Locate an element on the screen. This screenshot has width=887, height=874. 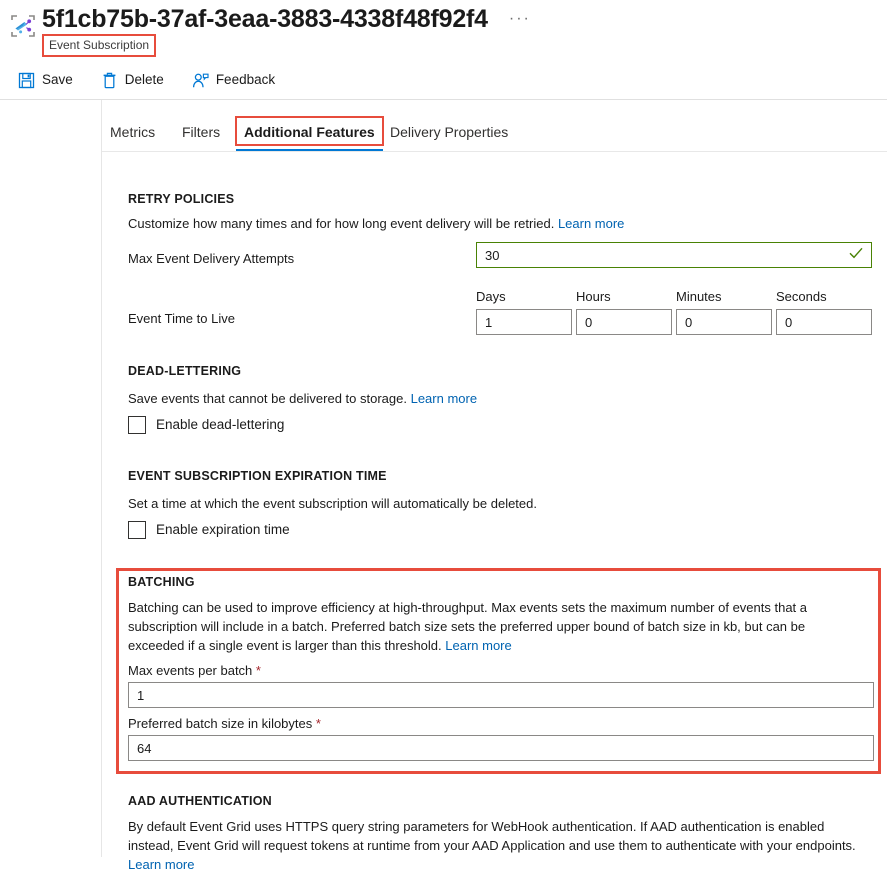
dead-lettering-learn-more-link: Learn more is located at coordinates (444, 398).